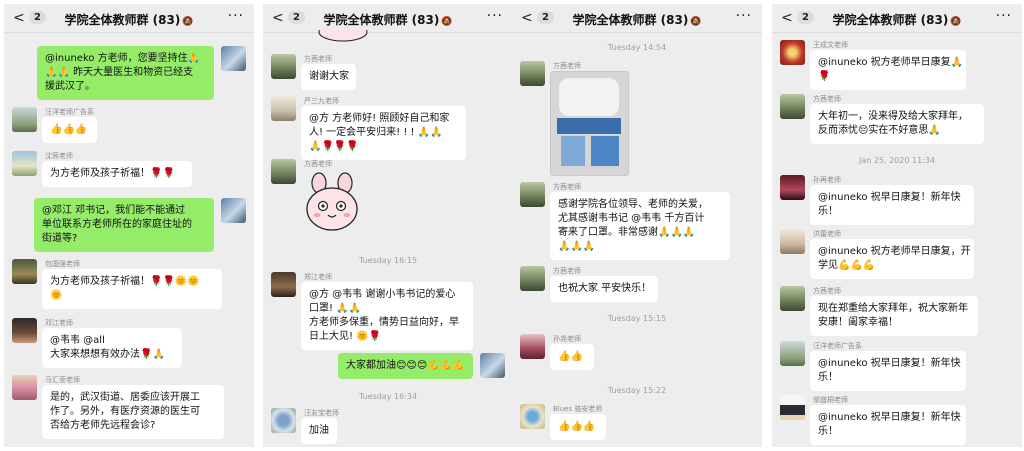 The width and height of the screenshot is (1024, 451). I want to click on sender-name: 马汇莹老师, so click(62, 380).